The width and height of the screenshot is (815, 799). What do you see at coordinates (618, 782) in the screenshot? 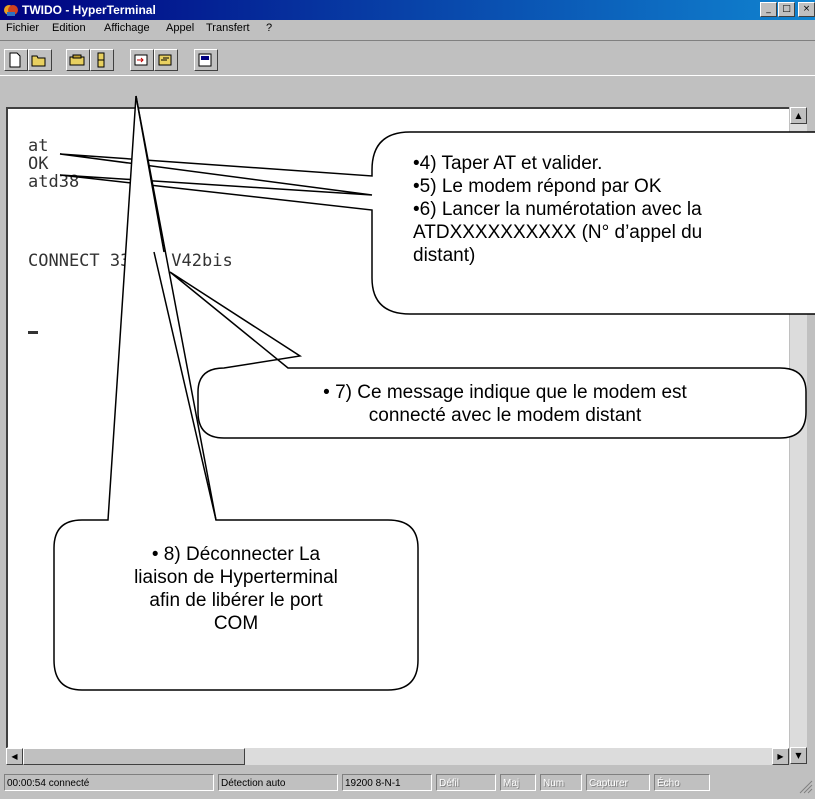
I see `status-capture: Capturer` at bounding box center [618, 782].